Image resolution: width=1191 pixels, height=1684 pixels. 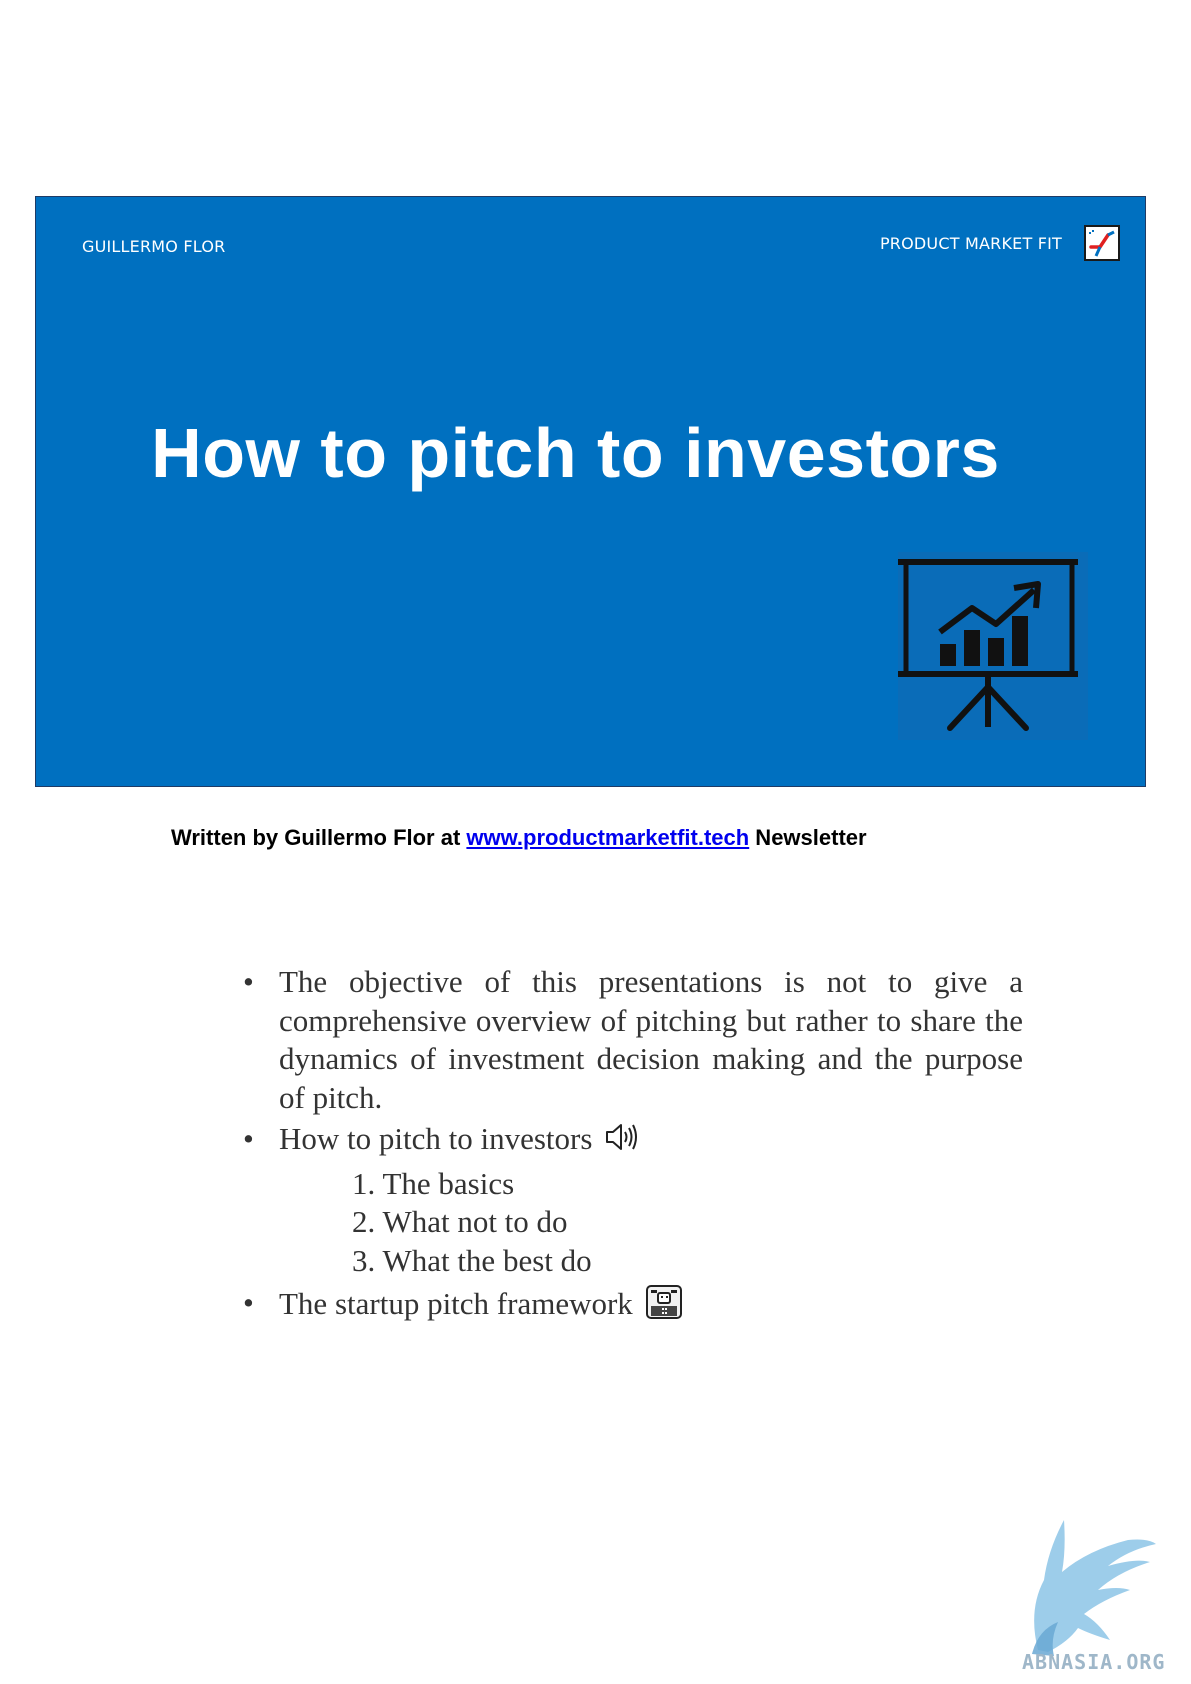 What do you see at coordinates (808, 837) in the screenshot?
I see `byline-suffix: Newsletter` at bounding box center [808, 837].